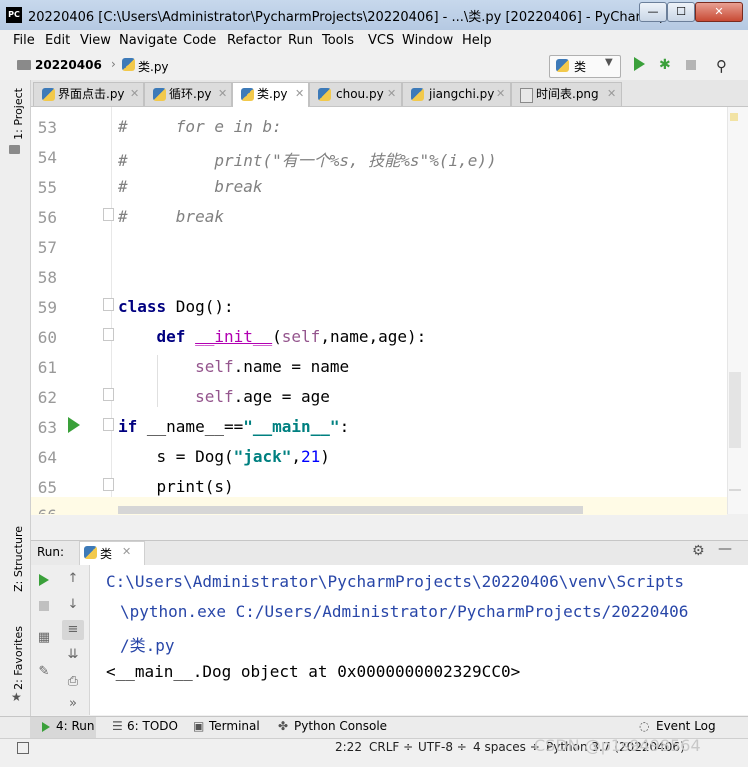 The width and height of the screenshot is (748, 767). Describe the element at coordinates (153, 66) in the screenshot. I see `breadcrumb-file: 类.py` at that location.